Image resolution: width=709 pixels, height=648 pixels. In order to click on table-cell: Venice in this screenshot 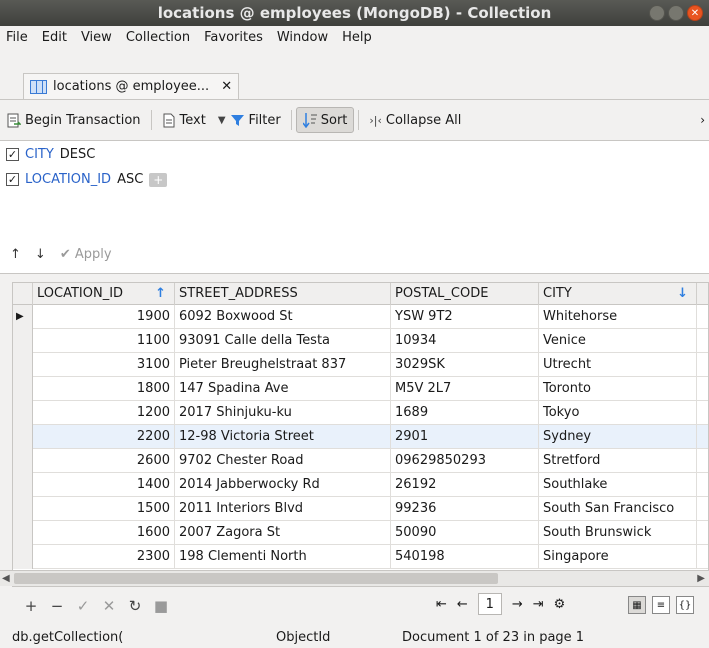, I will do `click(618, 341)`.